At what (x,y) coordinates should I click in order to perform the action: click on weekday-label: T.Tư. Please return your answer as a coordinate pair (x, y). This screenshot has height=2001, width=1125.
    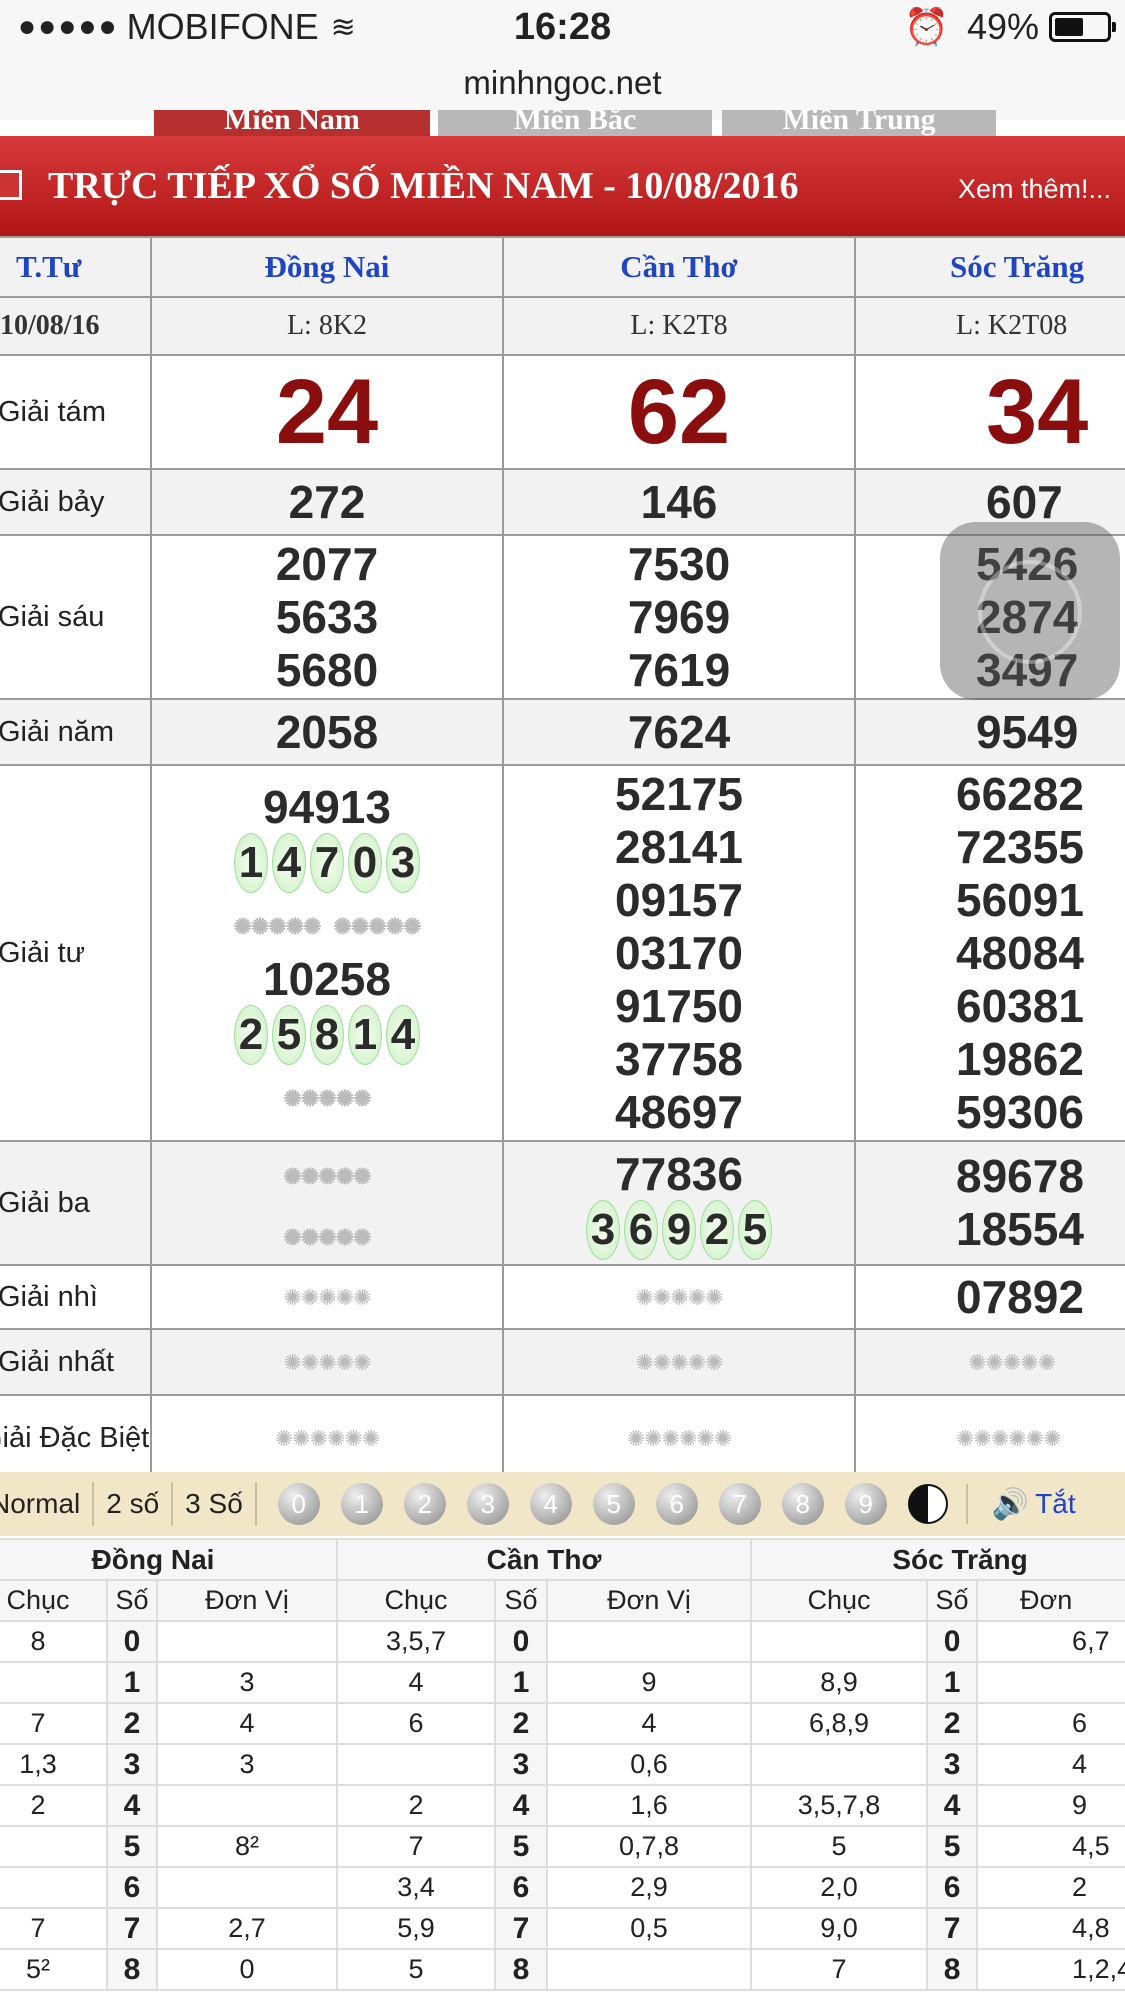
    Looking at the image, I should click on (76, 267).